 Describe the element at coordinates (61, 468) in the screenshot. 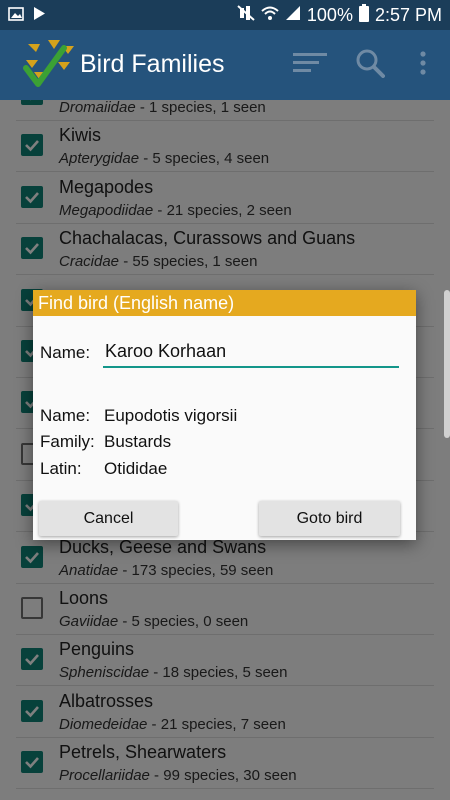

I see `result-latin-label: Latin:` at that location.